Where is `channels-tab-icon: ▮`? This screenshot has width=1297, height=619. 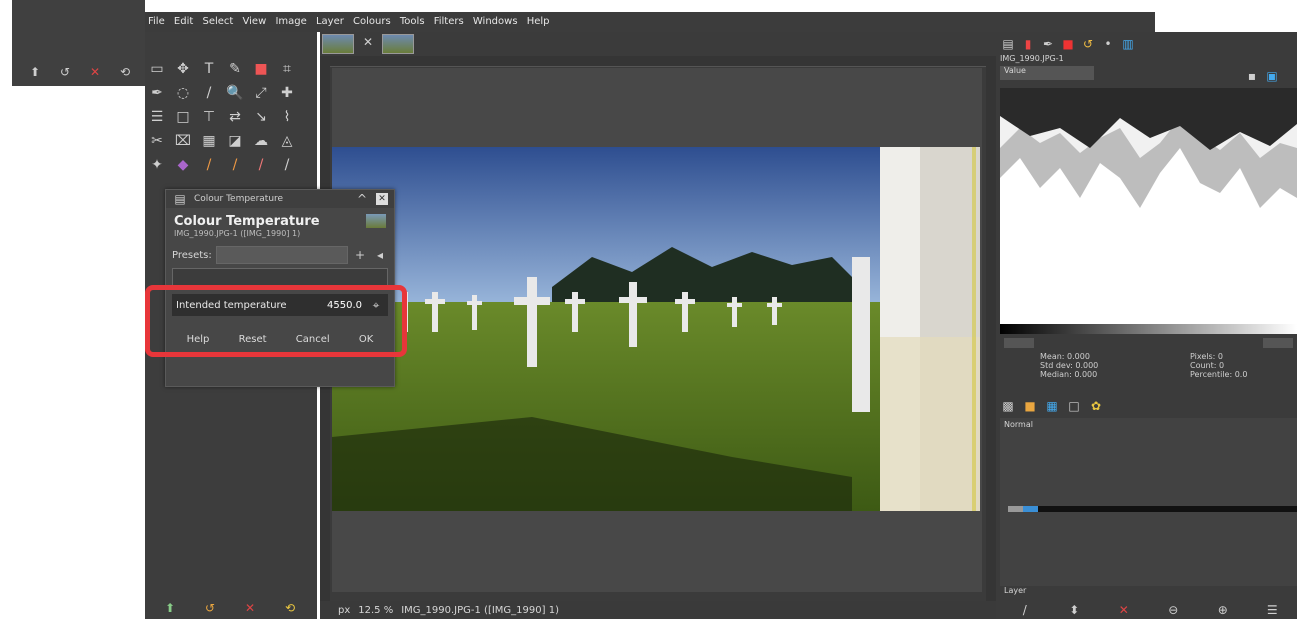
channels-tab-icon: ▮ is located at coordinates (1028, 44).